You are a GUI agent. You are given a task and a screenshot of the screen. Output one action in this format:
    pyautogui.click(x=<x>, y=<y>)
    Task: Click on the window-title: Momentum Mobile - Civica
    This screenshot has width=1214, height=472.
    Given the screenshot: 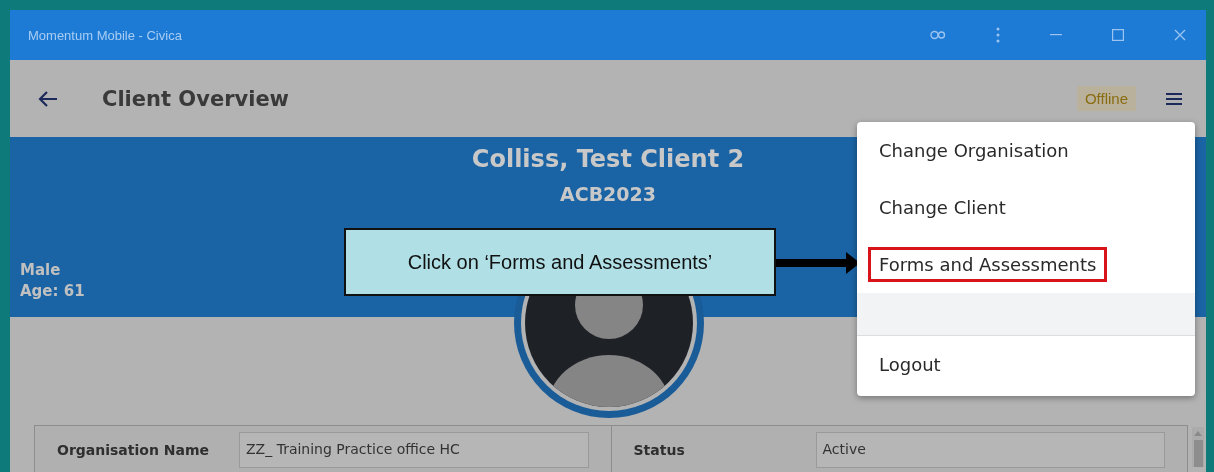 What is the action you would take?
    pyautogui.click(x=105, y=35)
    